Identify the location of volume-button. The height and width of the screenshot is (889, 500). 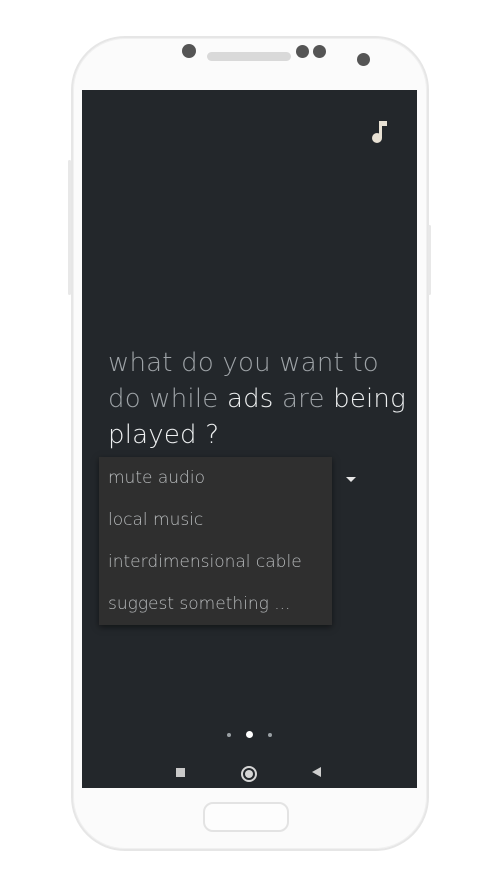
(69, 227).